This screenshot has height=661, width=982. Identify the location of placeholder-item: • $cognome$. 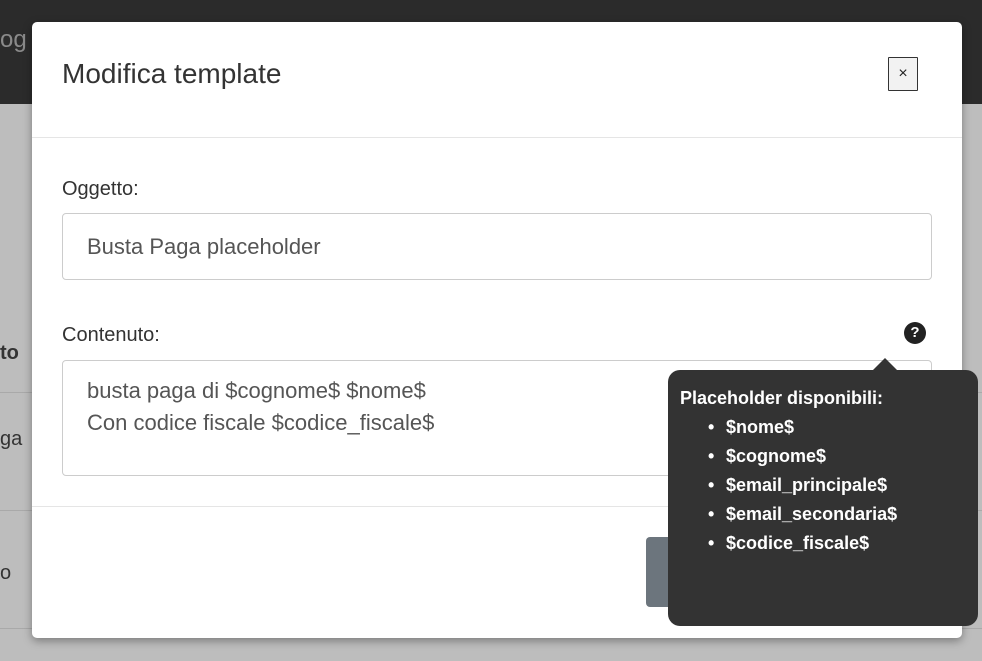
(767, 456).